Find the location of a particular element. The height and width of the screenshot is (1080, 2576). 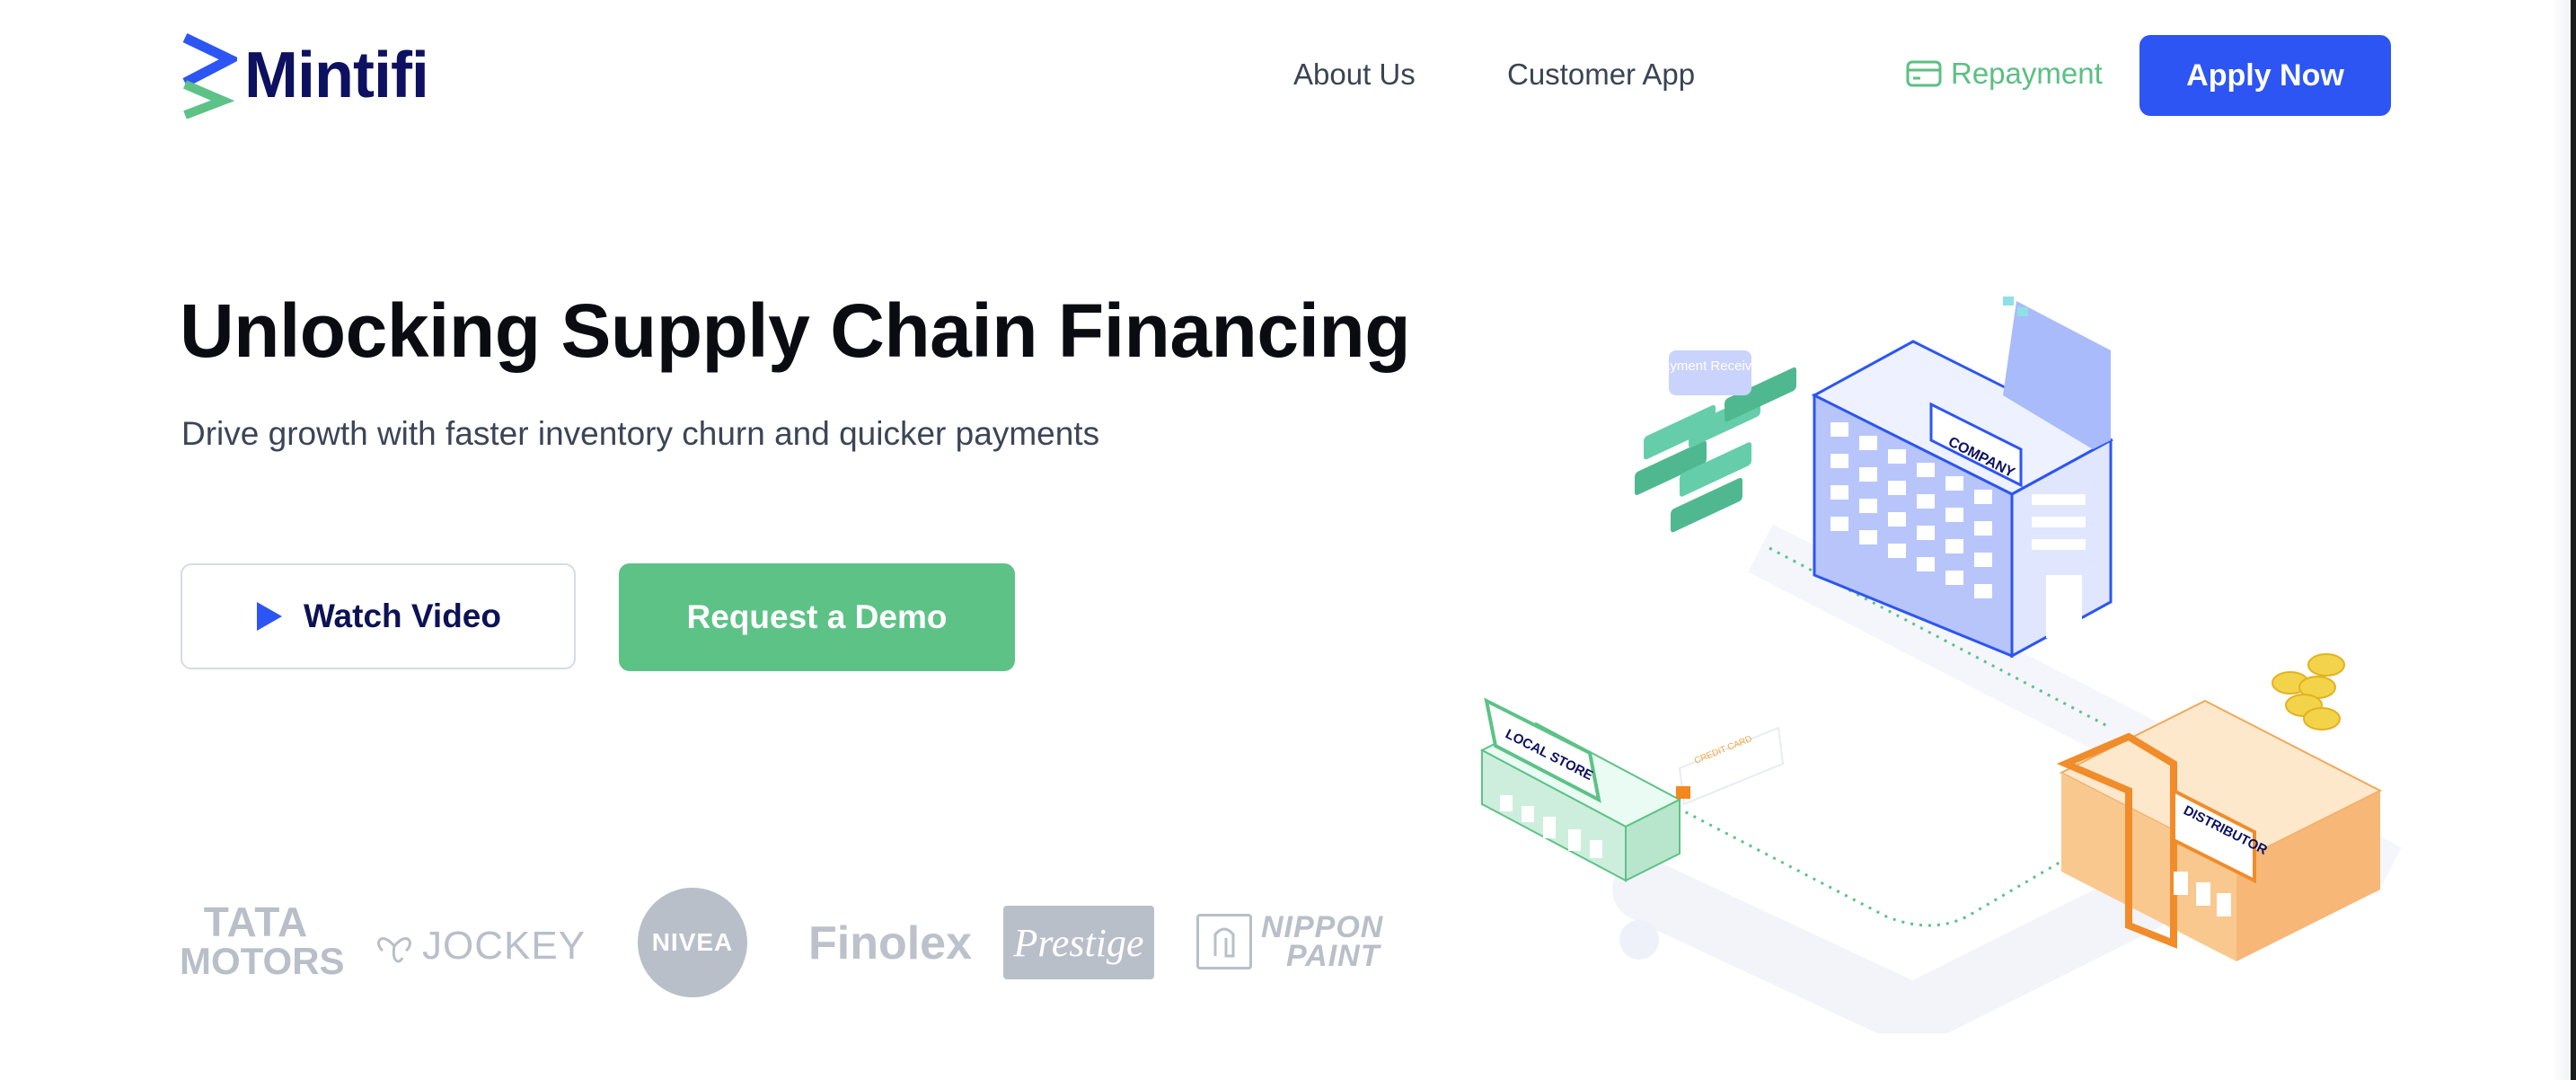

nippon-line2: PAINT is located at coordinates (1333, 956).